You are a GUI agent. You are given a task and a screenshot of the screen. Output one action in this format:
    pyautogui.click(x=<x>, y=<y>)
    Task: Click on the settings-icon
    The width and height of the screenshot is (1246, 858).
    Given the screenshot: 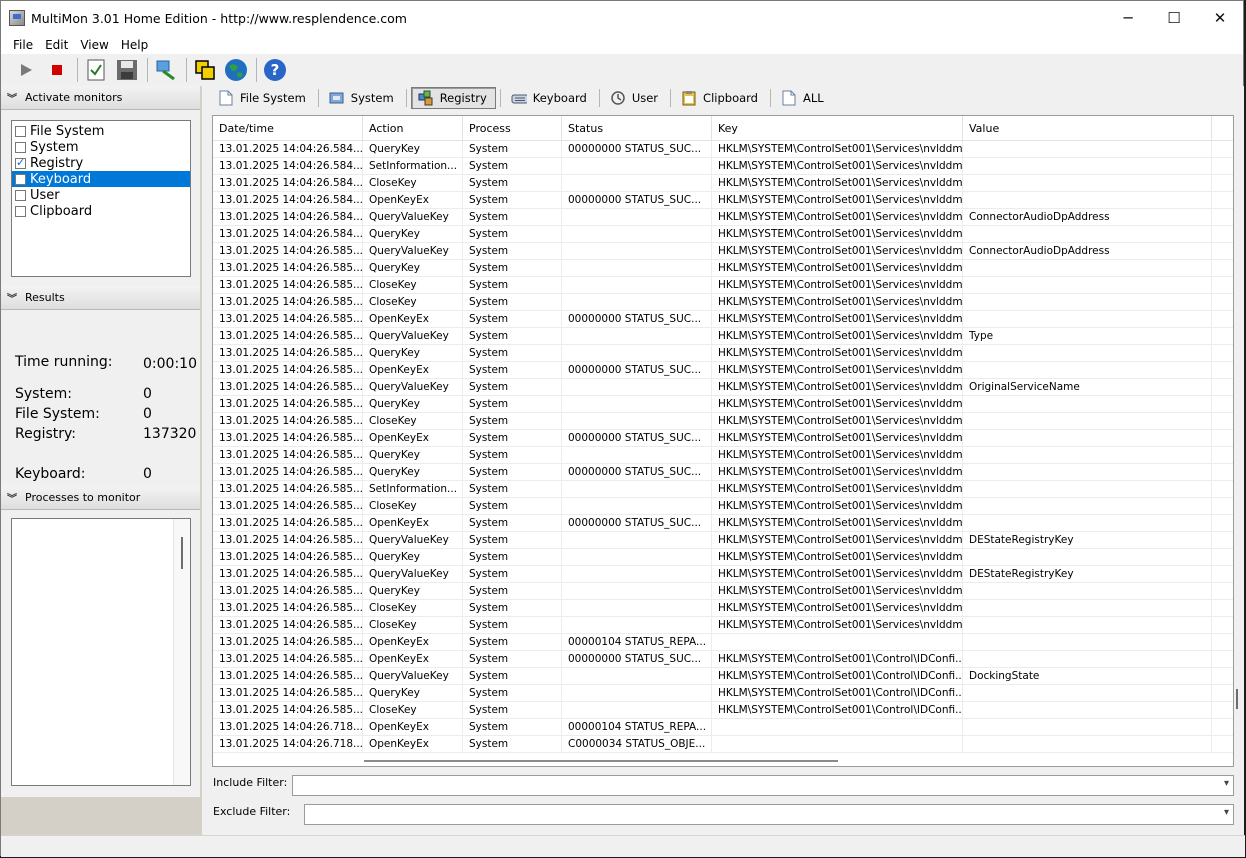 What is the action you would take?
    pyautogui.click(x=166, y=70)
    